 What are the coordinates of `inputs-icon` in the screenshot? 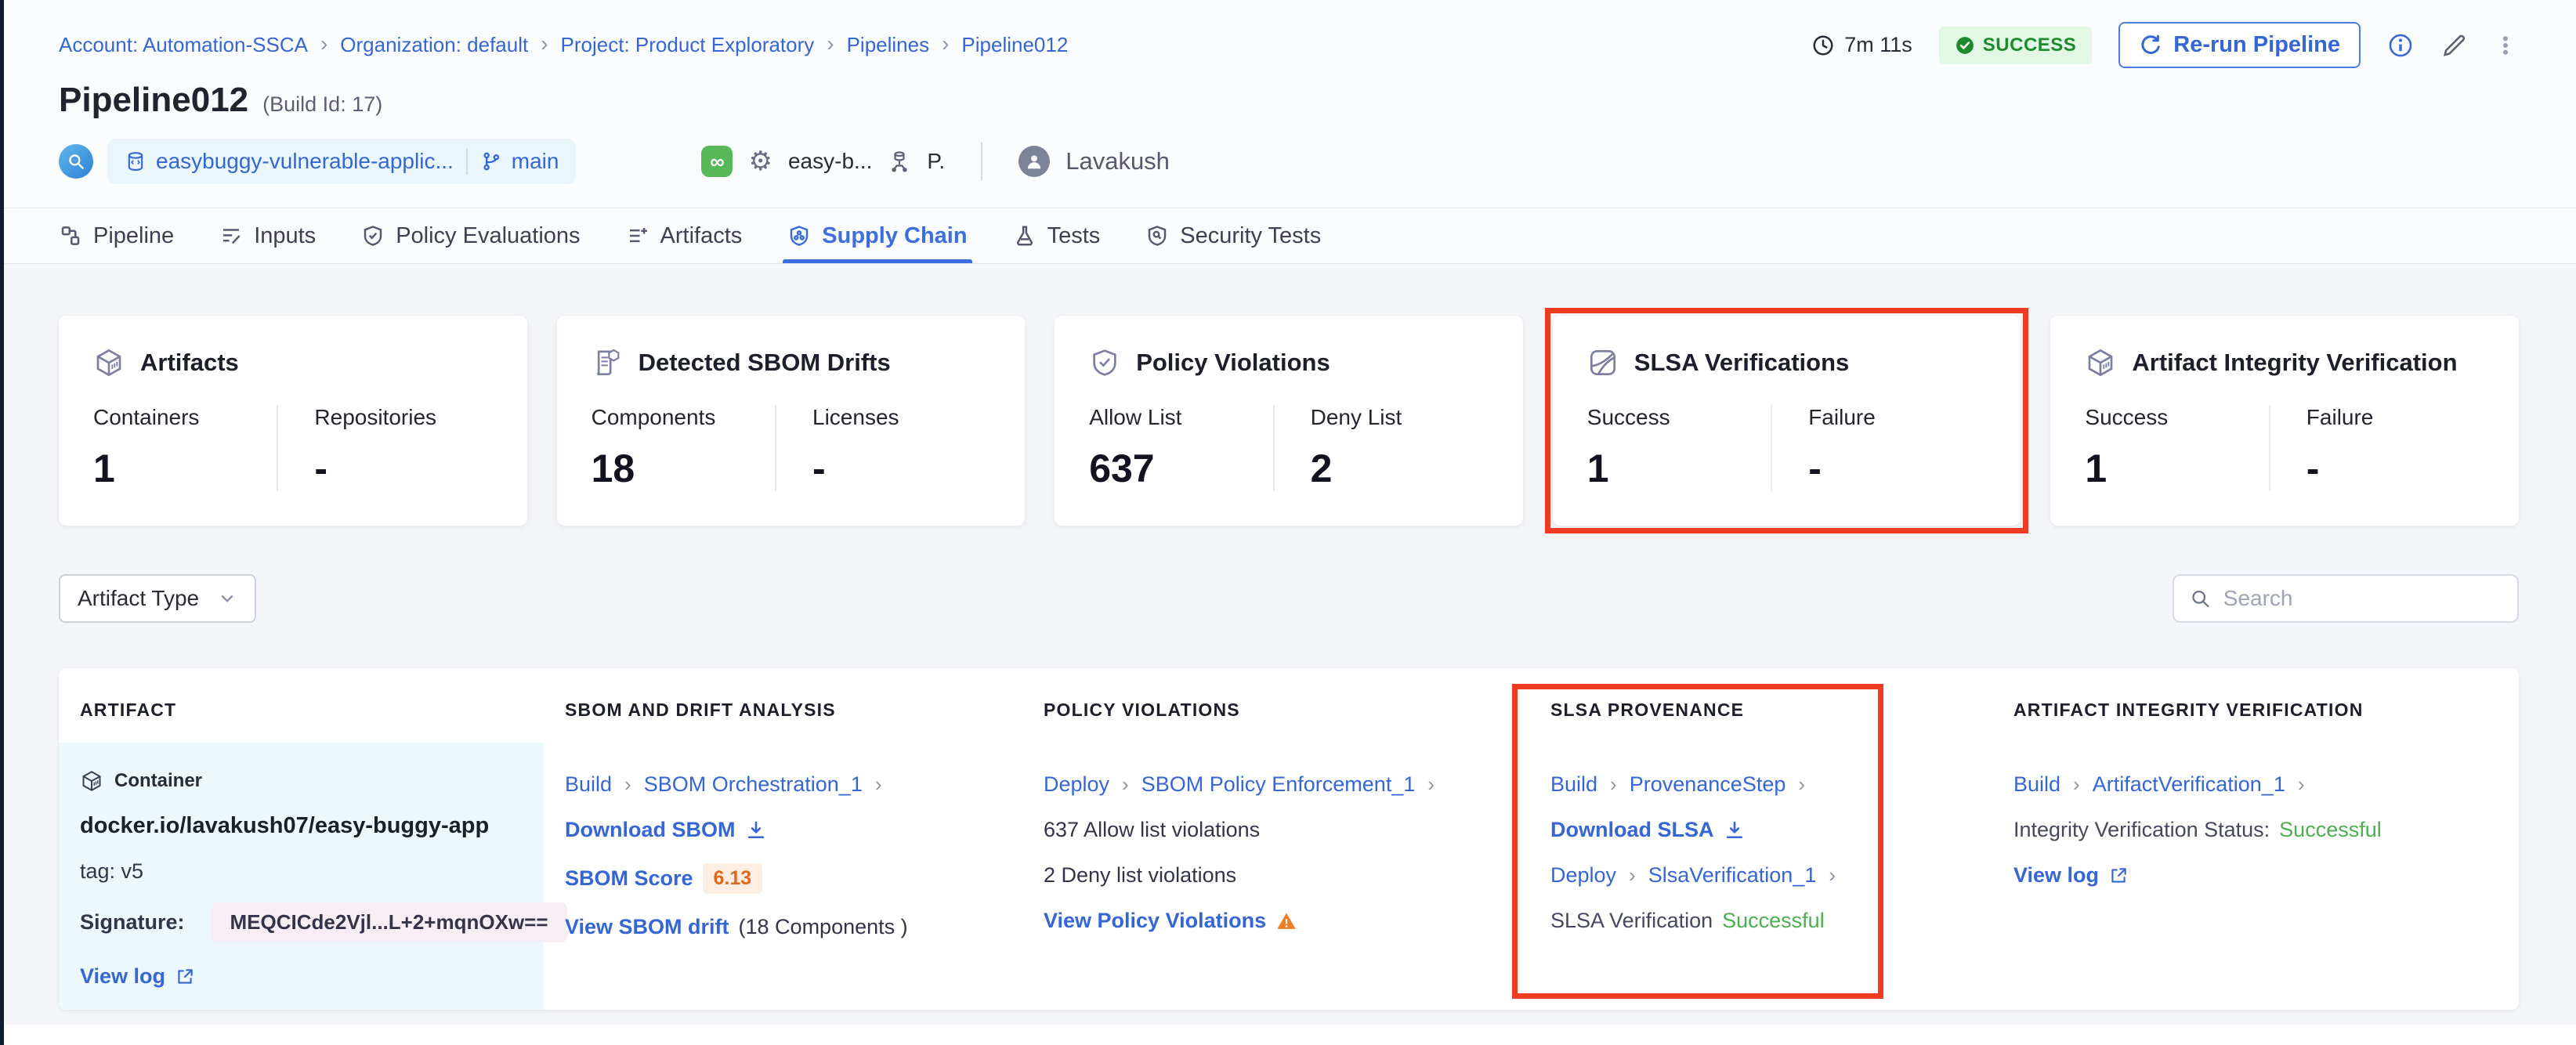 It's located at (232, 236).